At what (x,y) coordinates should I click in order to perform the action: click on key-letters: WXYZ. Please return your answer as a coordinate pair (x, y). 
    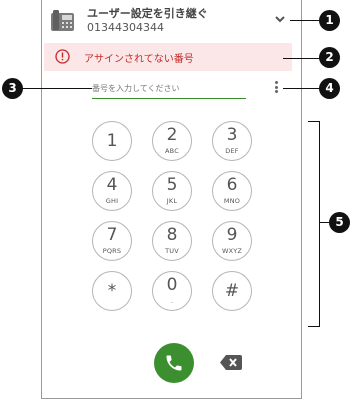
    Looking at the image, I should click on (232, 251).